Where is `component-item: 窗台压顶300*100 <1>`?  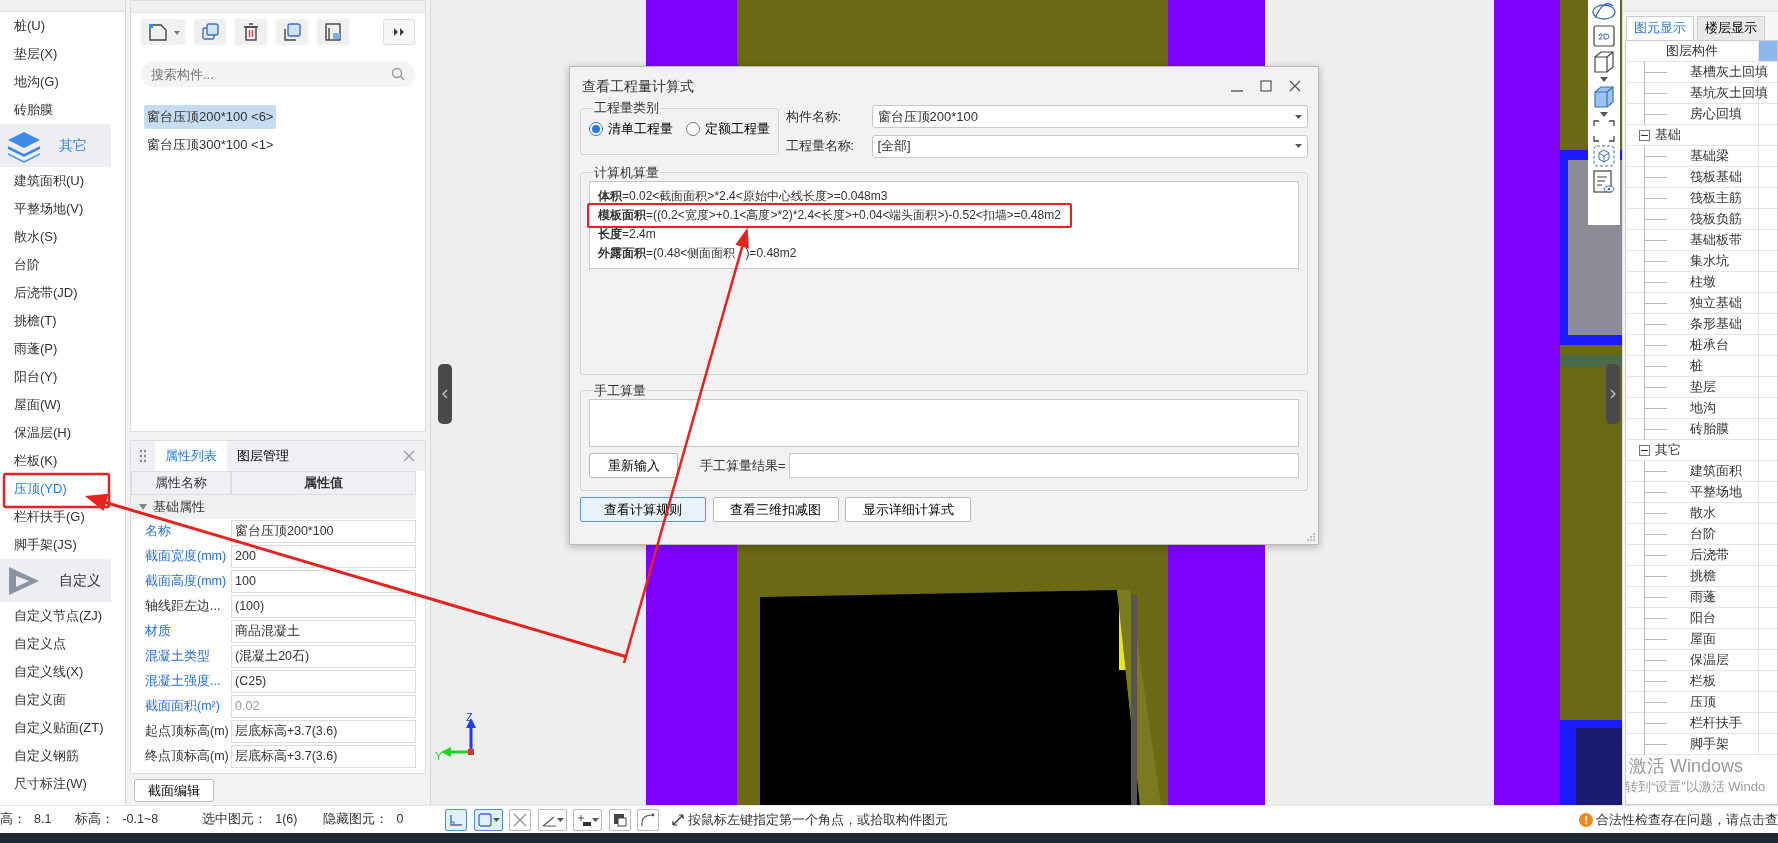 component-item: 窗台压顶300*100 <1> is located at coordinates (210, 144).